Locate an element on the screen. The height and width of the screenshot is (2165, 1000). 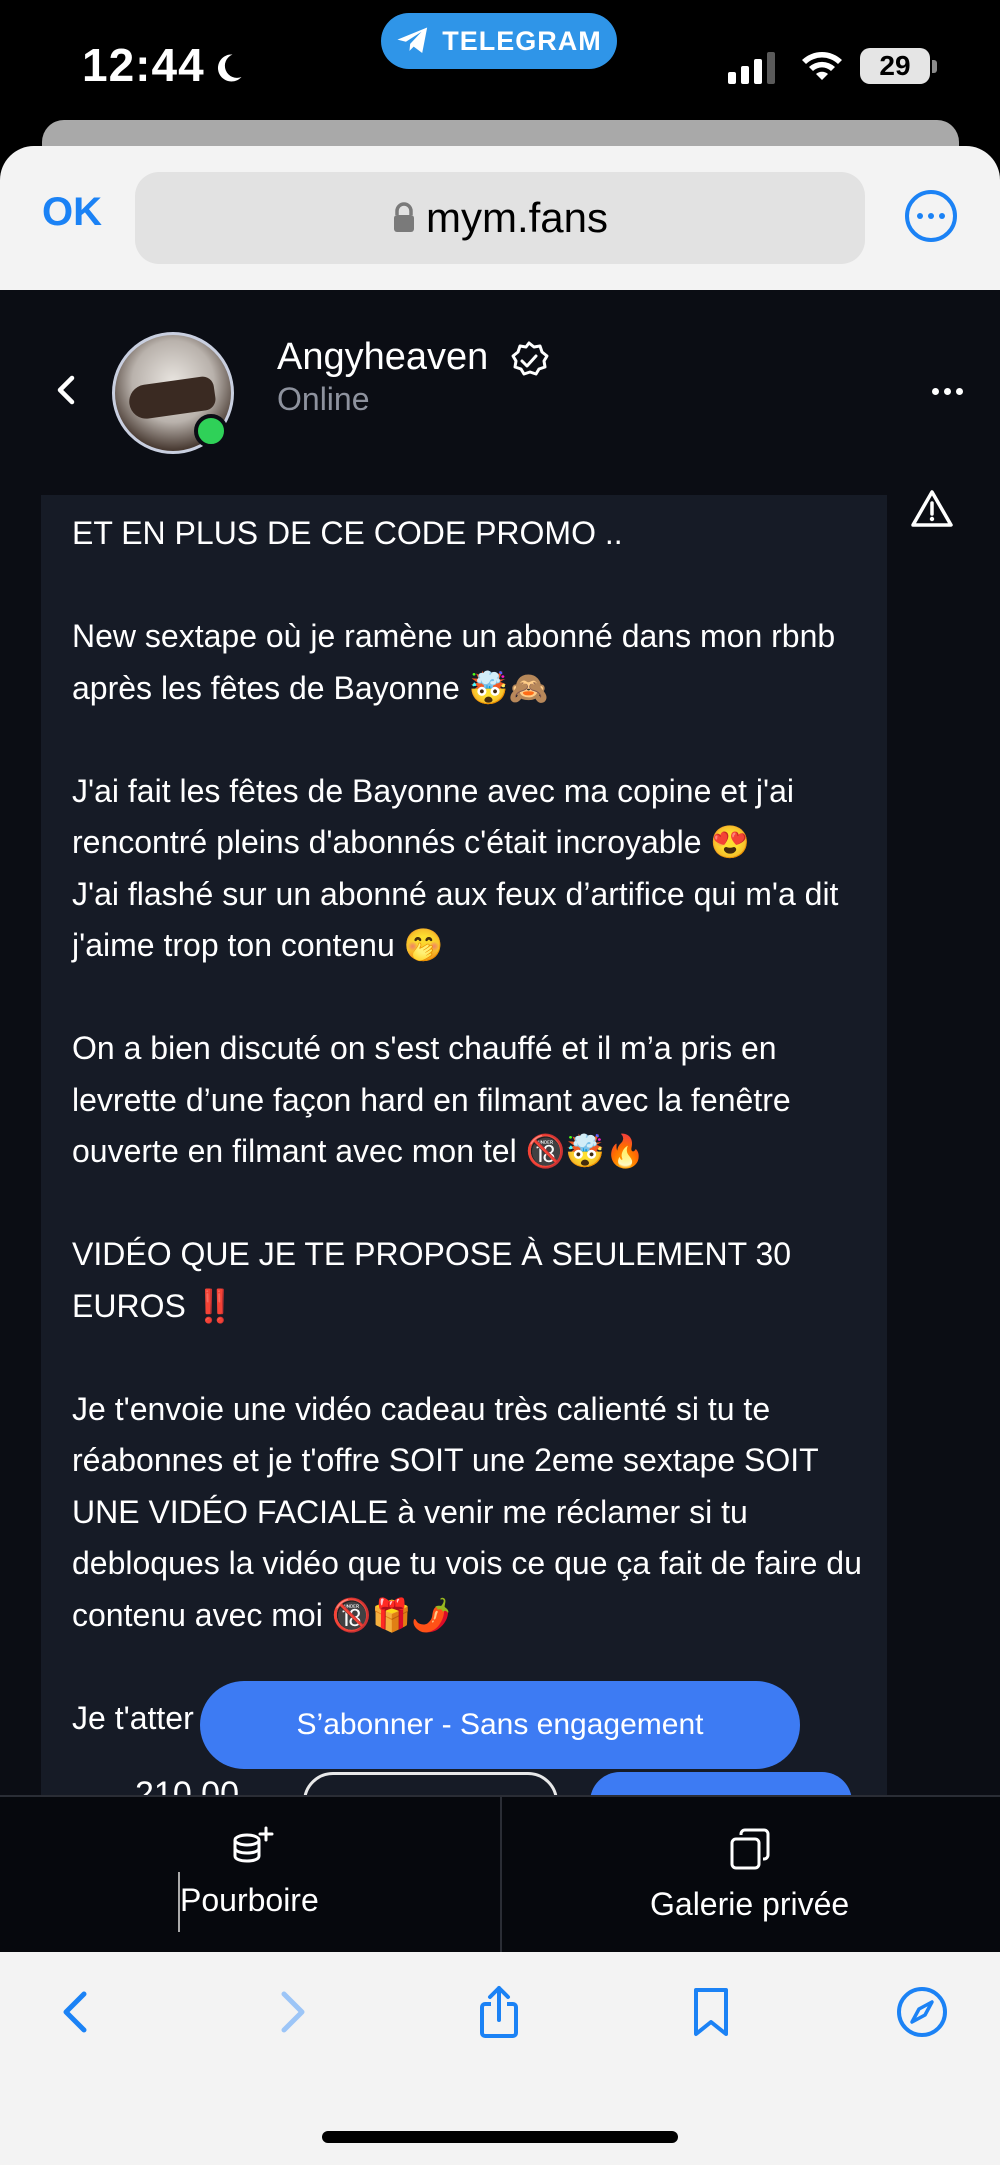
ok-button: OK is located at coordinates (72, 212).